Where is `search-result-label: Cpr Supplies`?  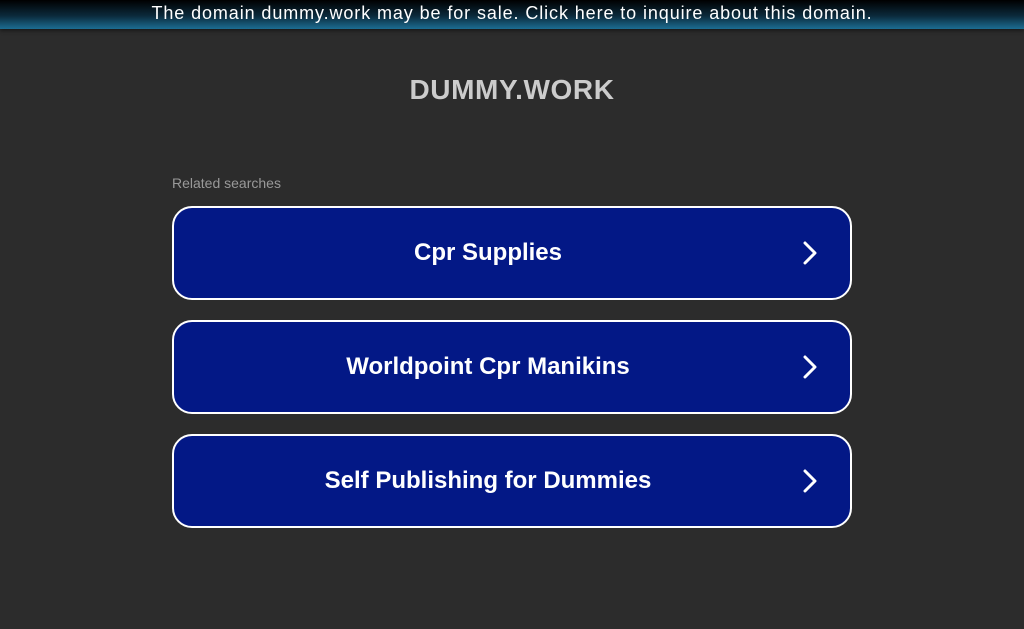
search-result-label: Cpr Supplies is located at coordinates (488, 252).